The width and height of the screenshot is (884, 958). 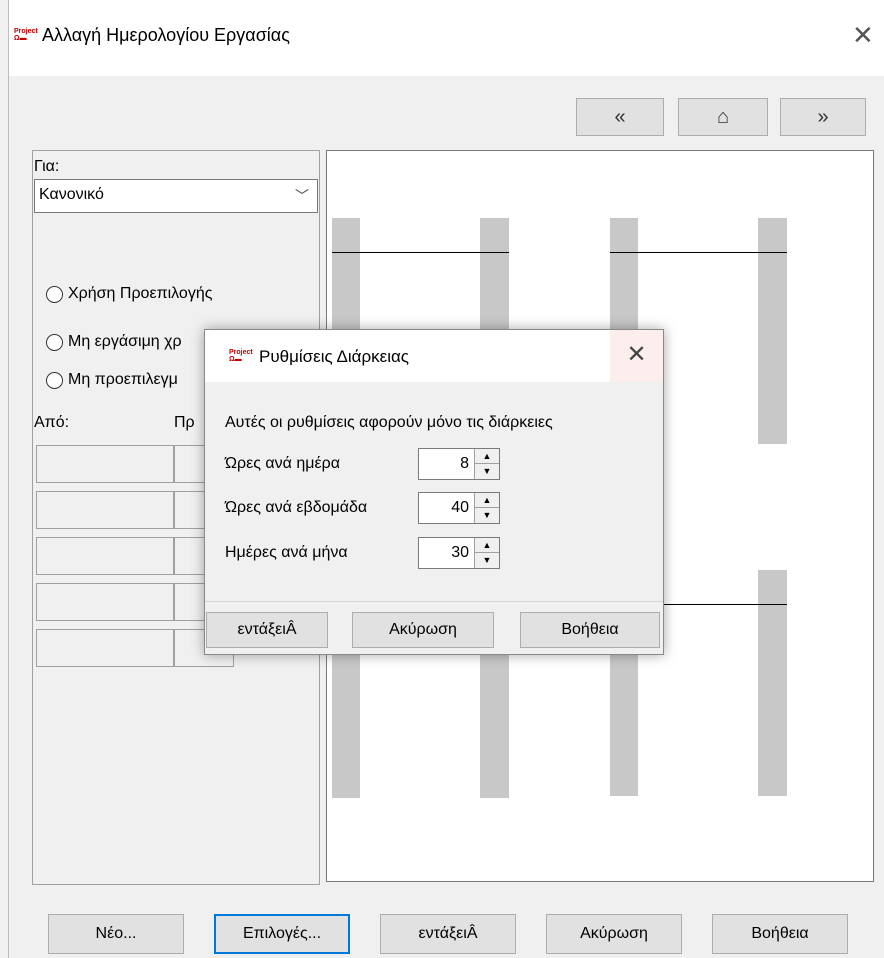 I want to click on window-title: Αλλαγή Ημερολογίου Εργασίας, so click(x=166, y=35).